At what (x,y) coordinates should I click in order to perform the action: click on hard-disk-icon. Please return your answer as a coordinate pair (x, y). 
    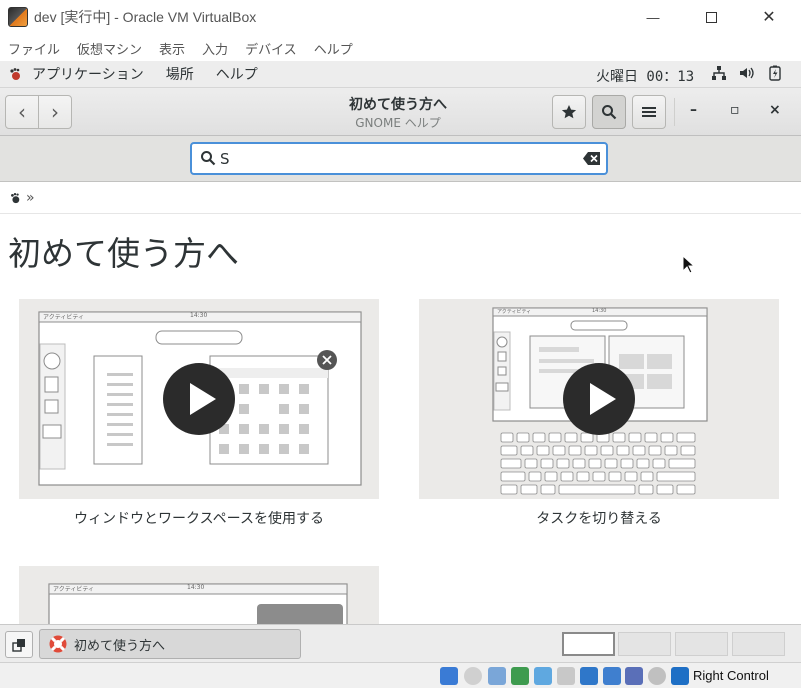
    Looking at the image, I should click on (449, 676).